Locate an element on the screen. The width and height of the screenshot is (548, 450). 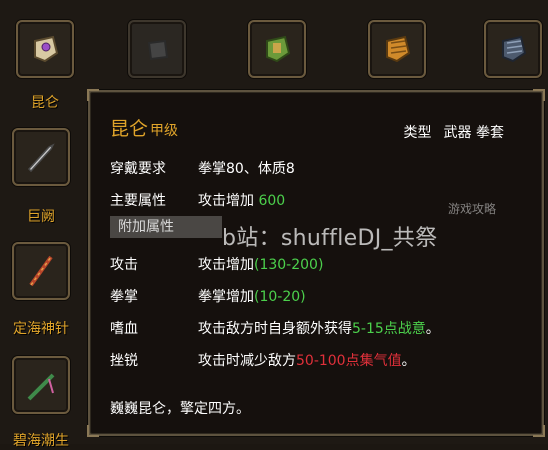
item-slot-dinghai is located at coordinates (41, 271).